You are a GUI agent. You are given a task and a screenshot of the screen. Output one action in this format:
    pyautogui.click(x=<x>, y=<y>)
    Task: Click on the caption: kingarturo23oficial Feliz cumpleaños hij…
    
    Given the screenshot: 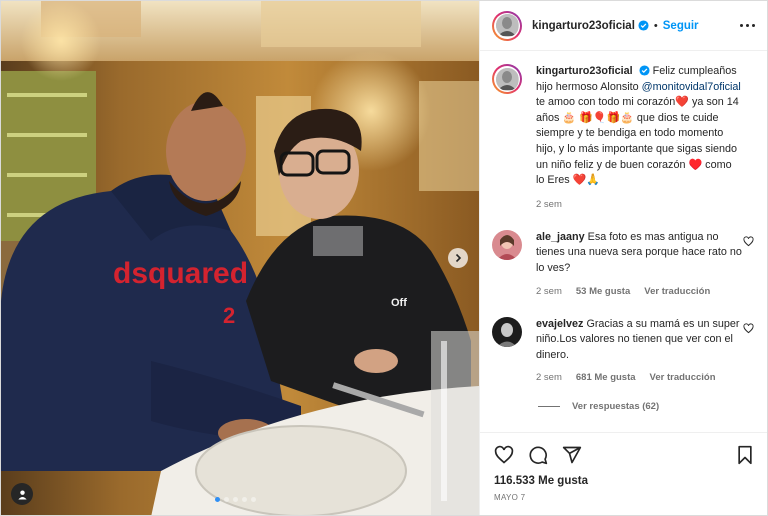 What is the action you would take?
    pyautogui.click(x=623, y=126)
    